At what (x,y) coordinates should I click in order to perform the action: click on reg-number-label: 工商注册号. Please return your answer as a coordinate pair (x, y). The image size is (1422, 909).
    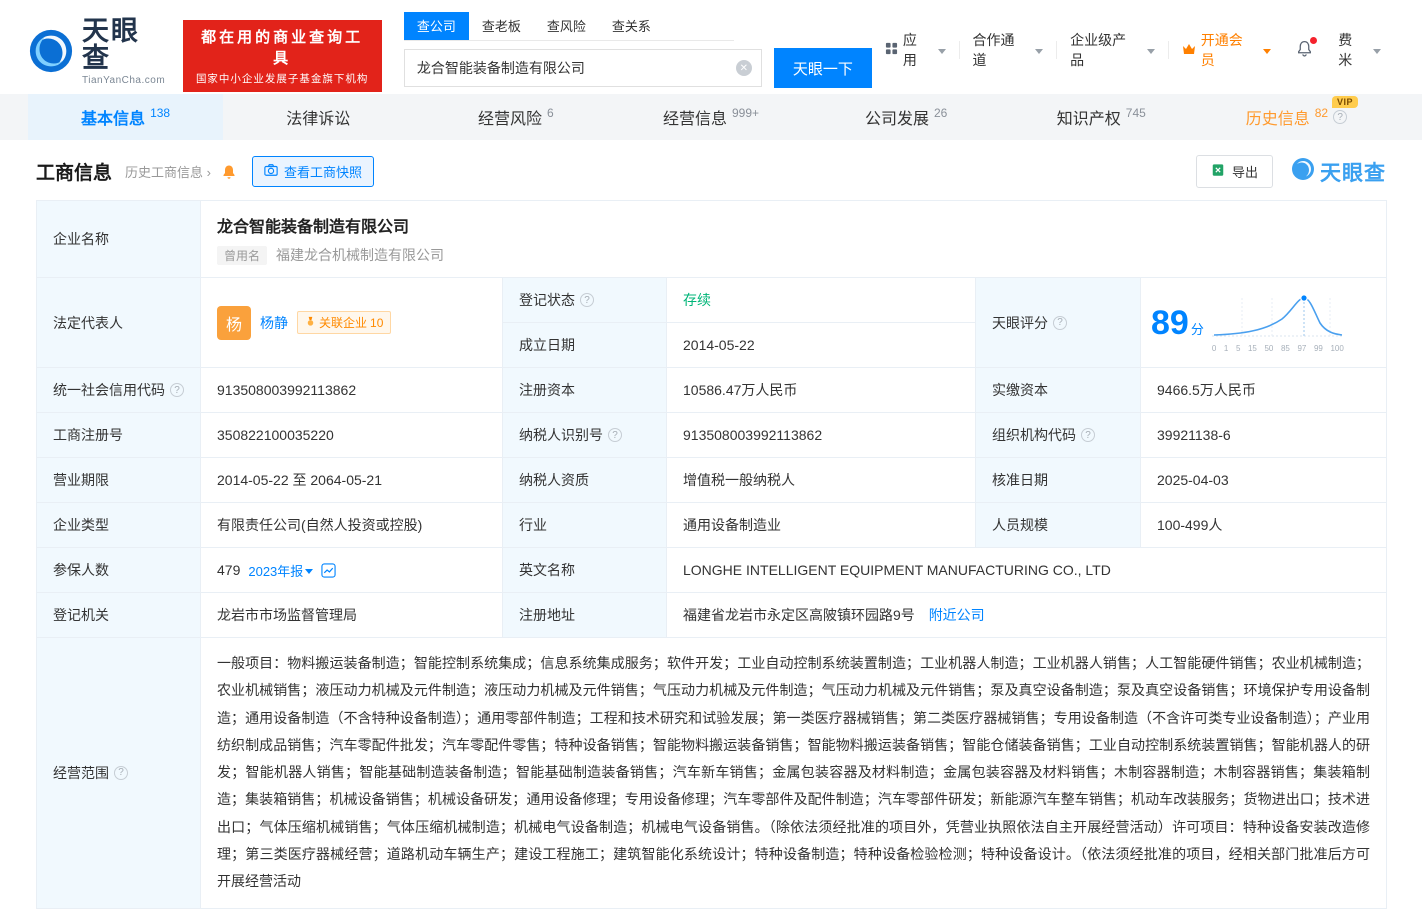
    Looking at the image, I should click on (118, 435).